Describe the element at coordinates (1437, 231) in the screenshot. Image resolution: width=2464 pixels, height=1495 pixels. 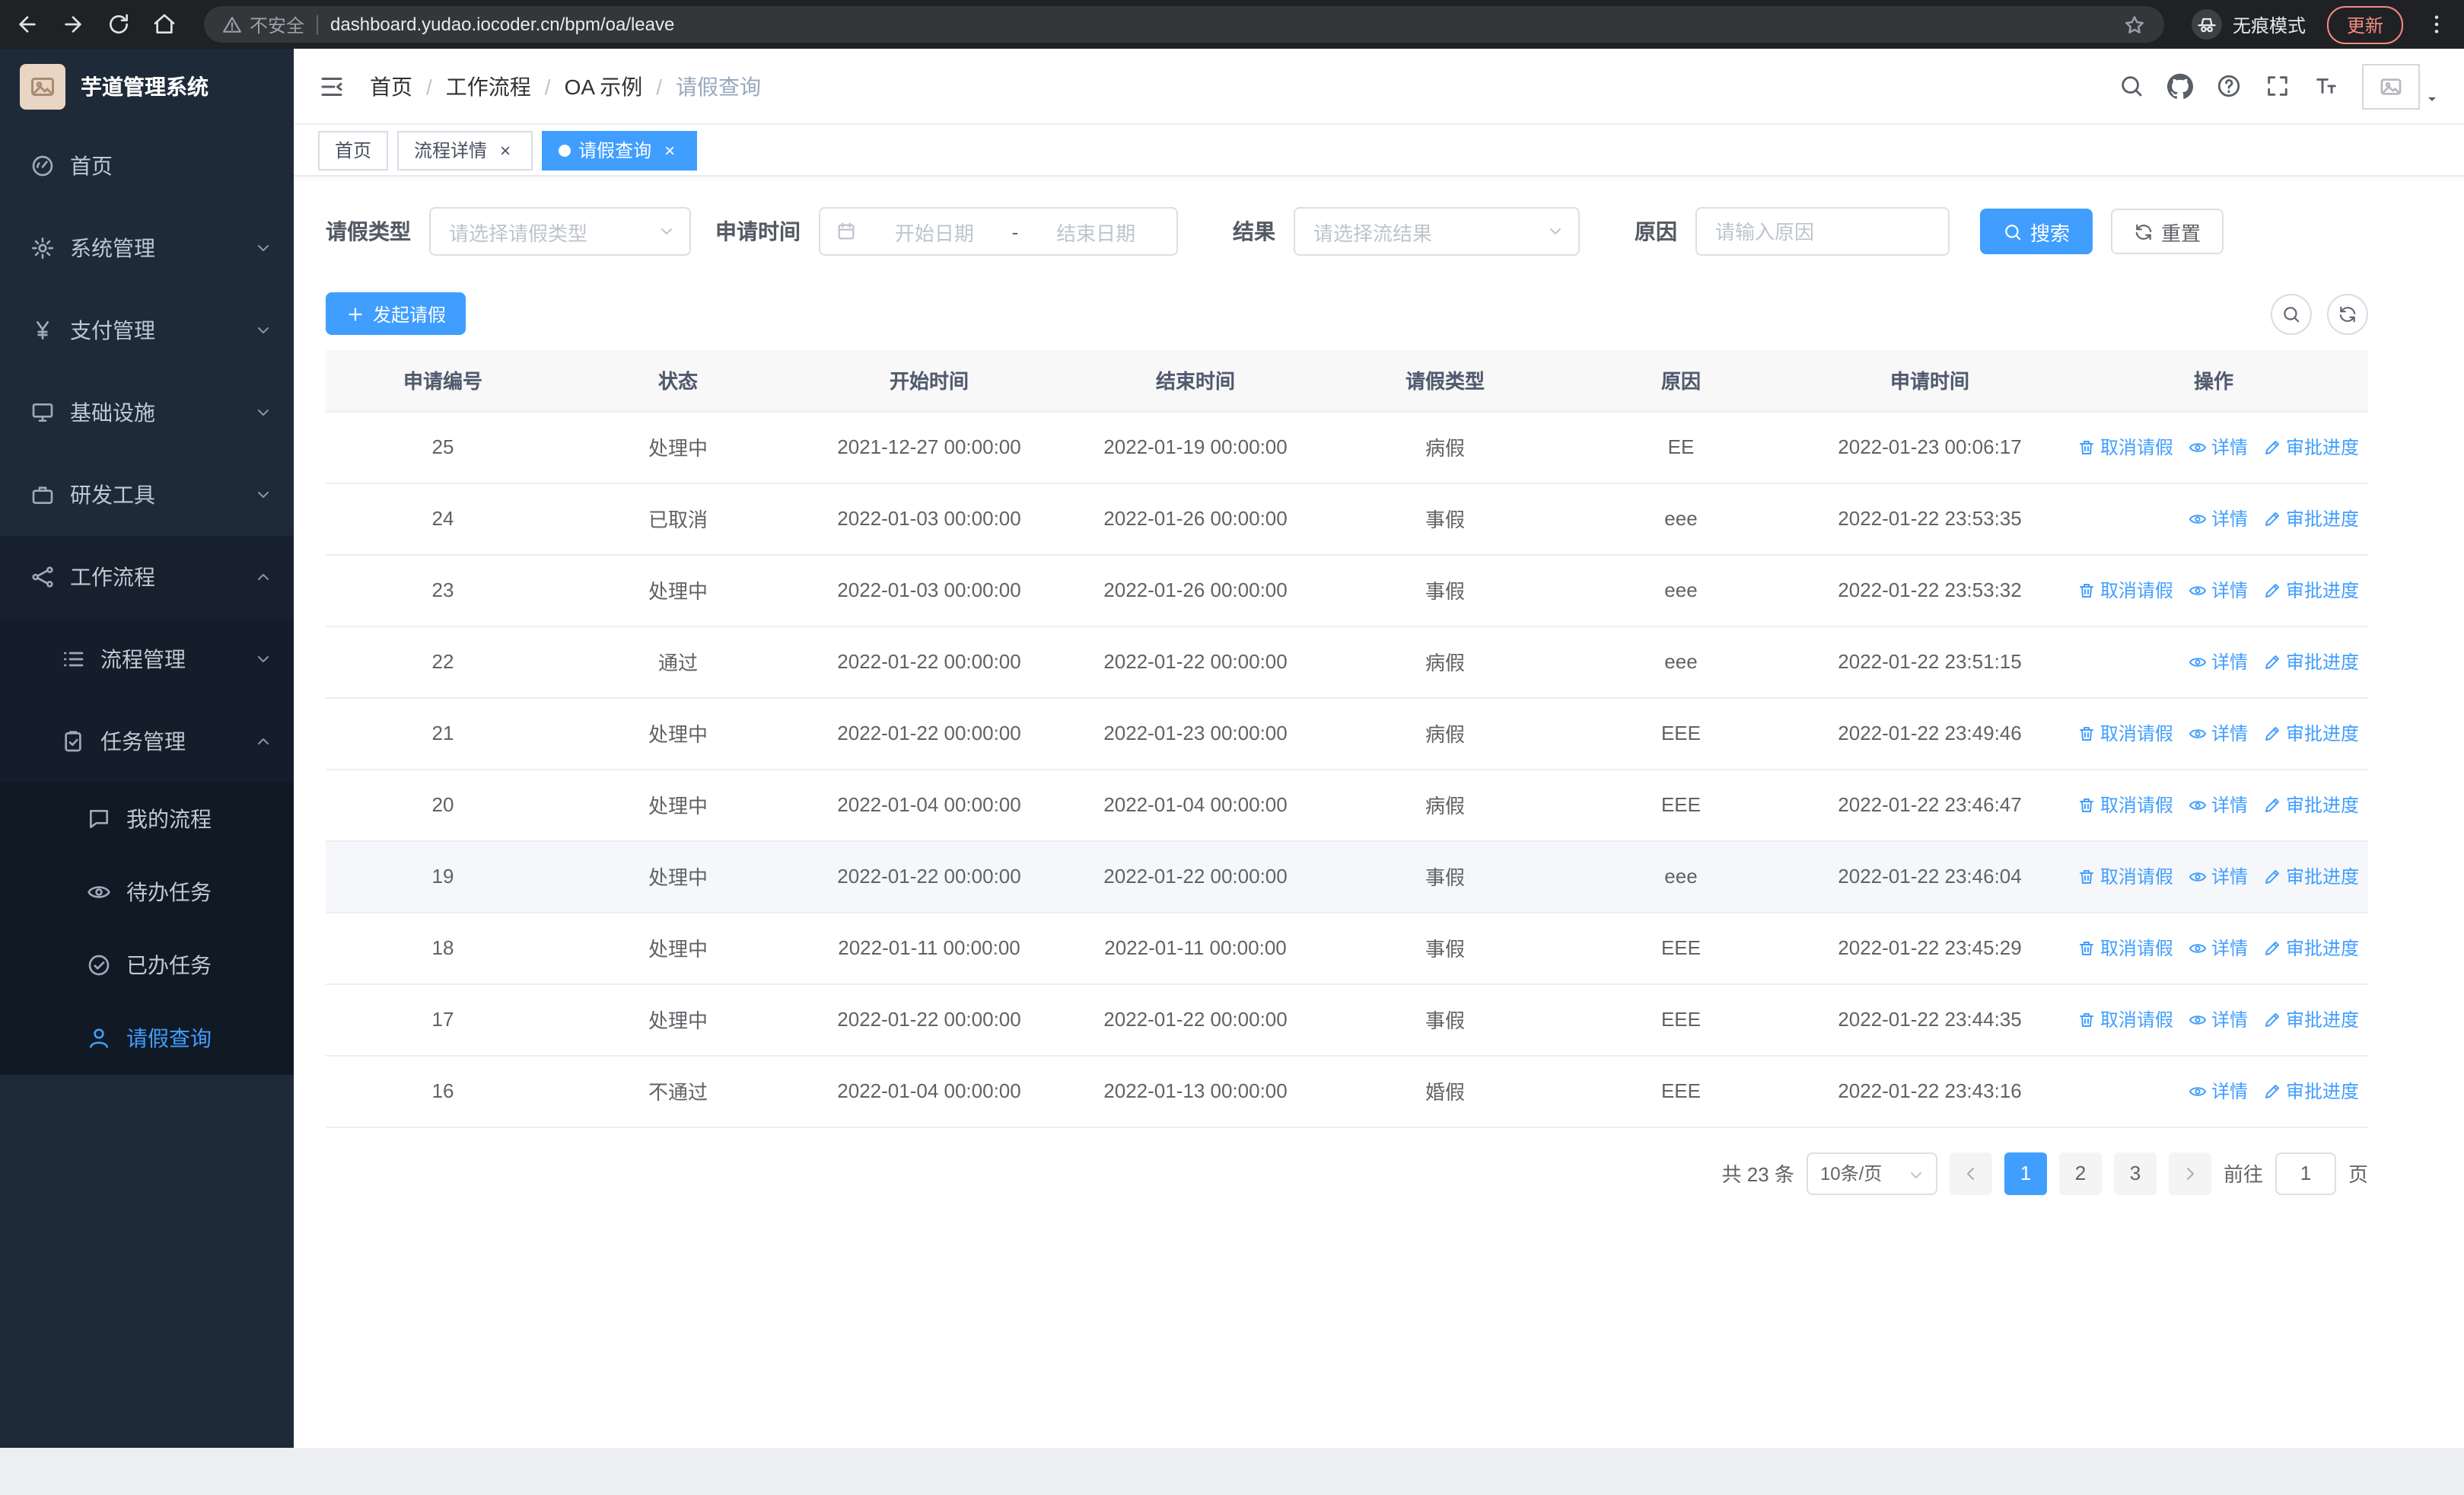
I see `result-select: 请选择流结果` at that location.